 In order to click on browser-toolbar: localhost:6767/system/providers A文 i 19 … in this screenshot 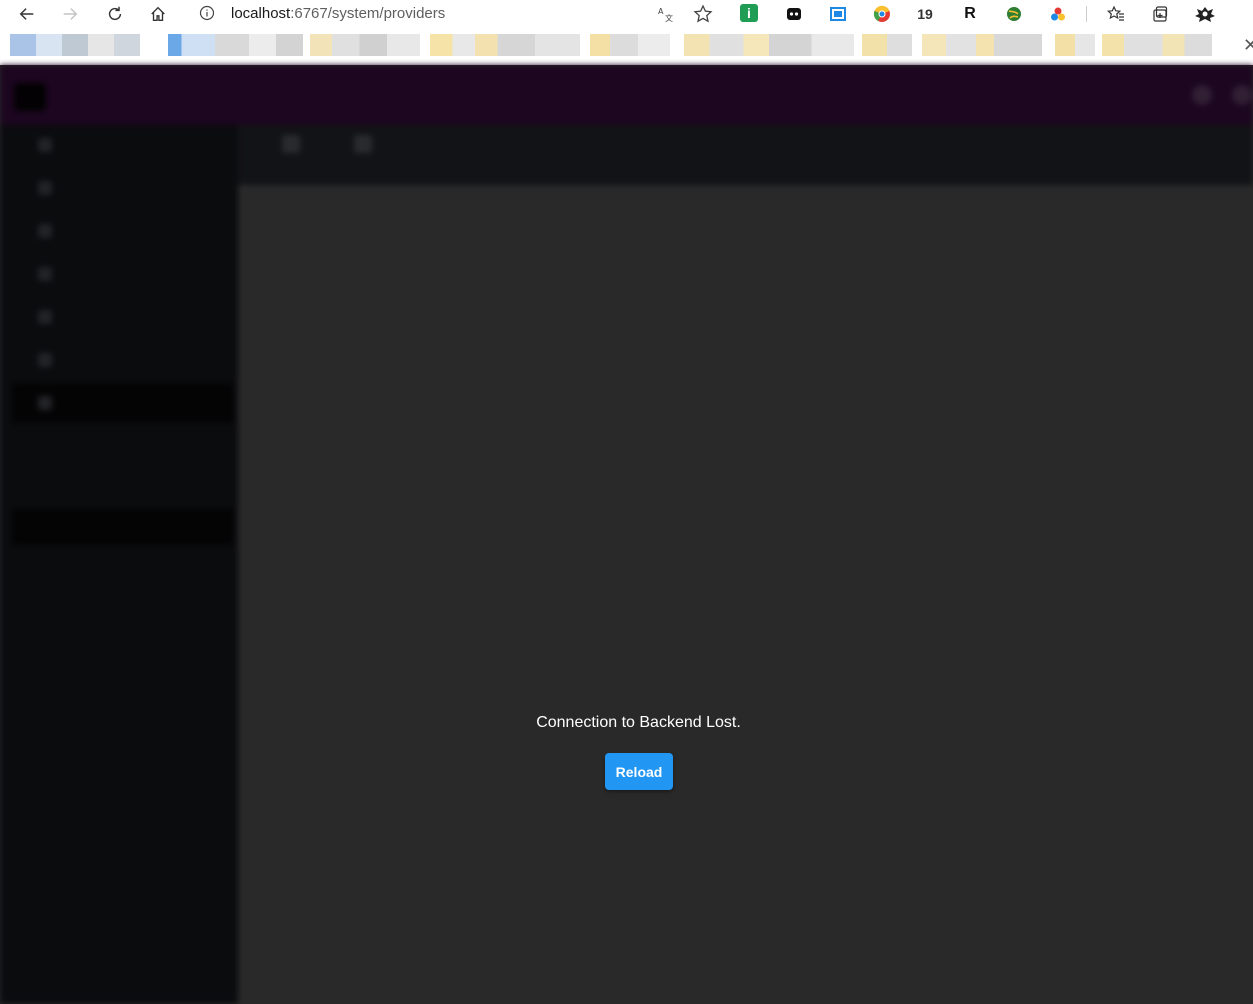, I will do `click(626, 14)`.